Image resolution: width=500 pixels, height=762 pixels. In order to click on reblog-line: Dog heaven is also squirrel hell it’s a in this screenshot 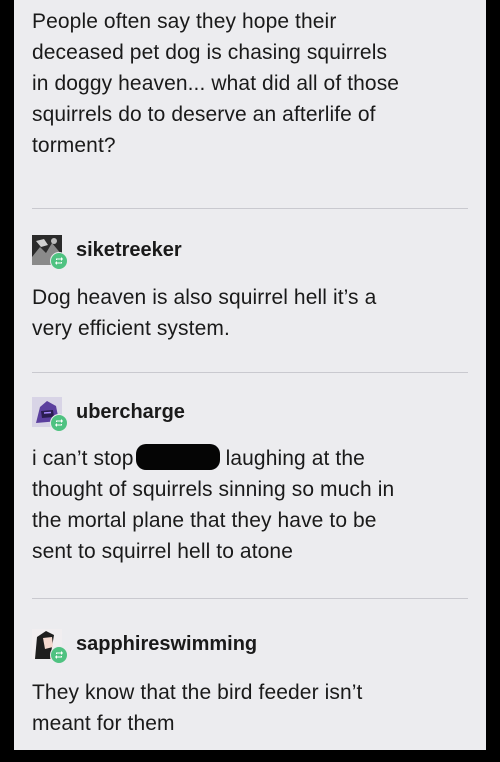, I will do `click(204, 297)`.